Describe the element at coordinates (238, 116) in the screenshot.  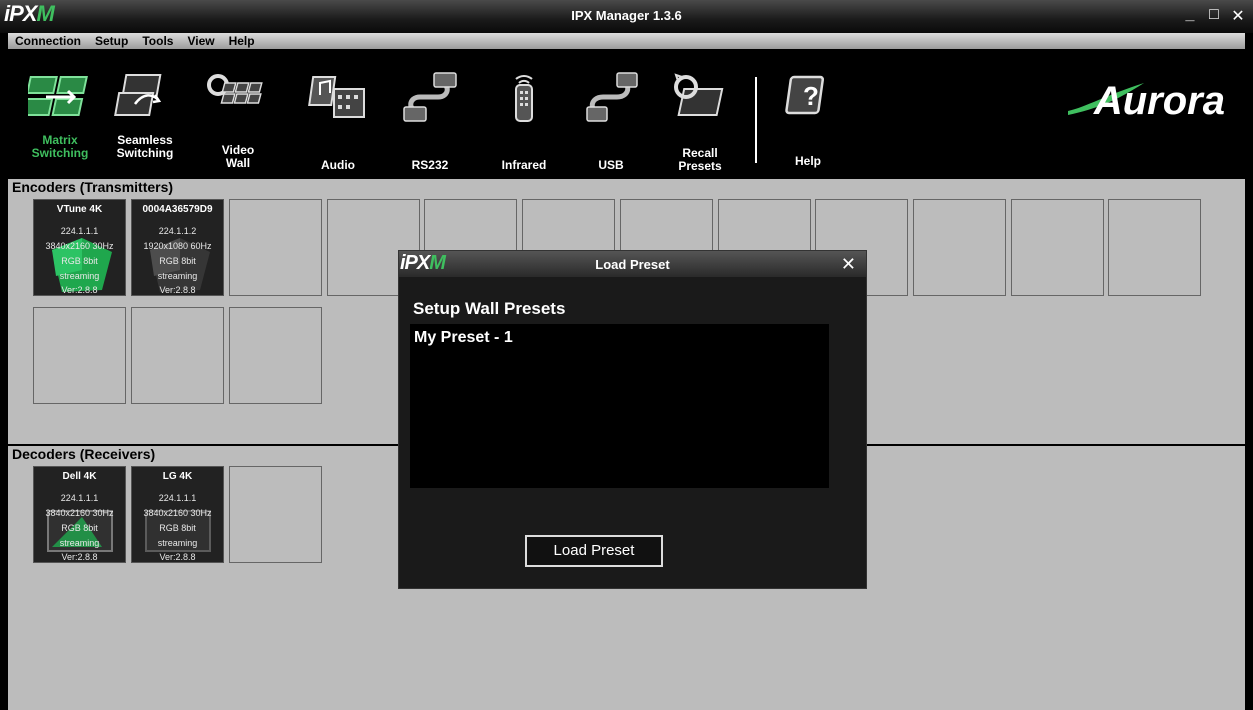
I see `tool-video-wall: Video Wall` at that location.